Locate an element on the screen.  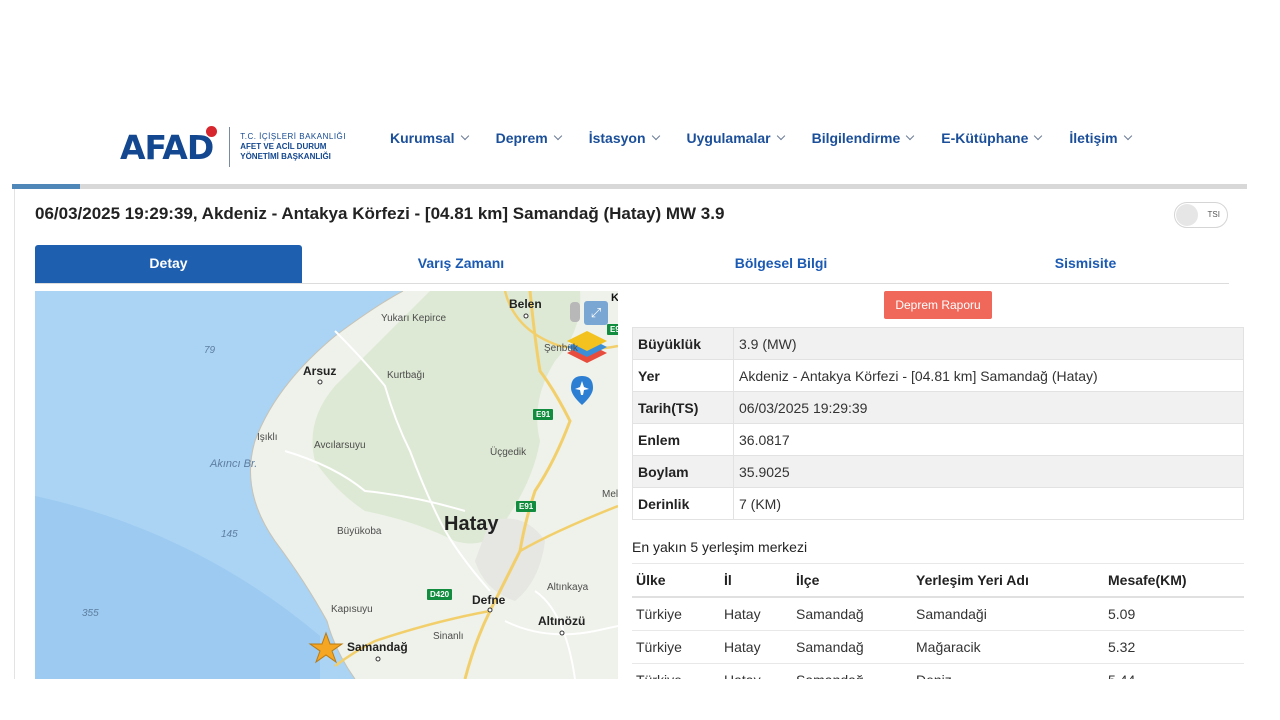
detail-row: Derinlik 7 (KM) is located at coordinates (938, 503).